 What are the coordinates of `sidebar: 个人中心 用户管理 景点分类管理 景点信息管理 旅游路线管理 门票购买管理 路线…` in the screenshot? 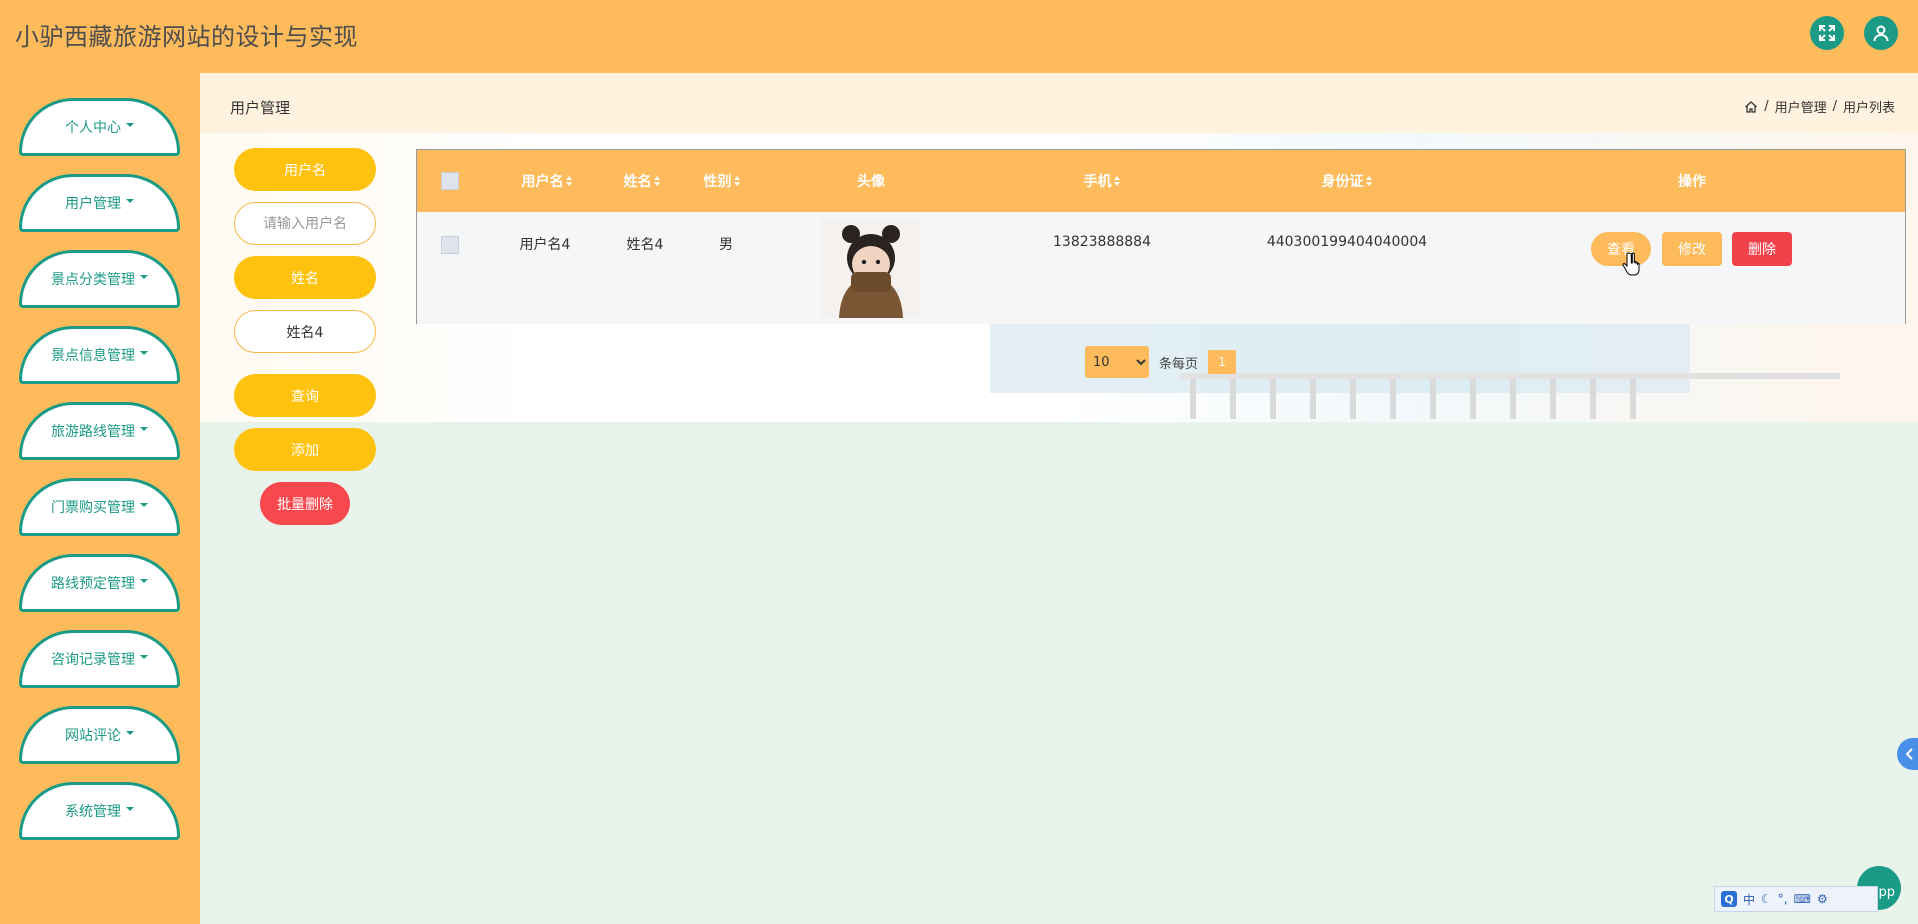 It's located at (100, 498).